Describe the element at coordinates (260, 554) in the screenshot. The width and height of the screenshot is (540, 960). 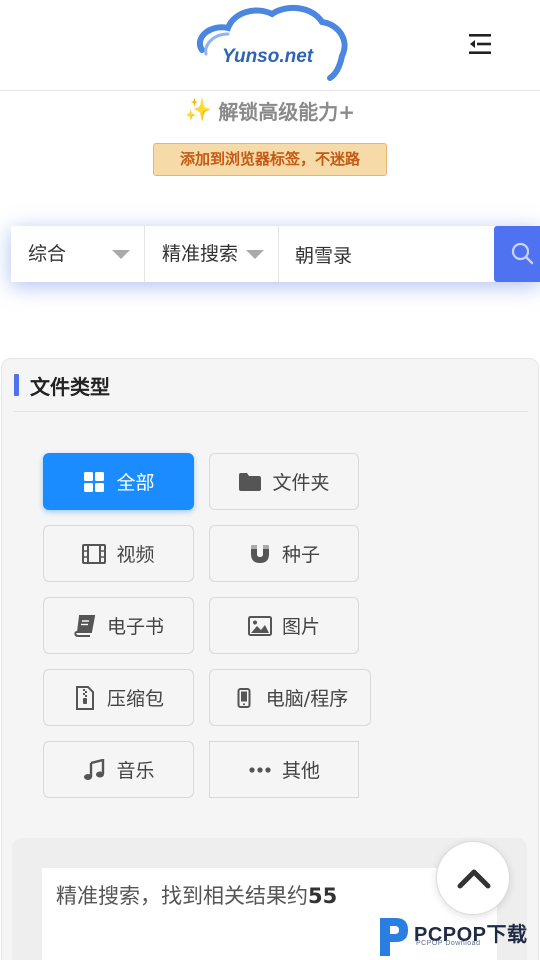
I see `magnet-icon` at that location.